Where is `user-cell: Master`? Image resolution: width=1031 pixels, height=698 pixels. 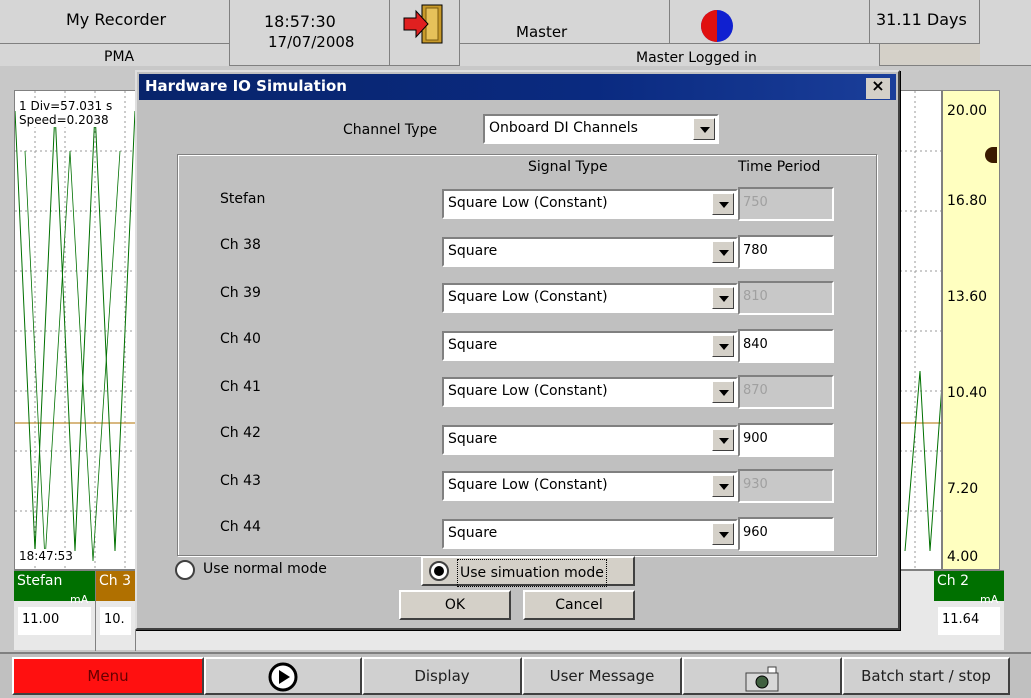 user-cell: Master is located at coordinates (565, 22).